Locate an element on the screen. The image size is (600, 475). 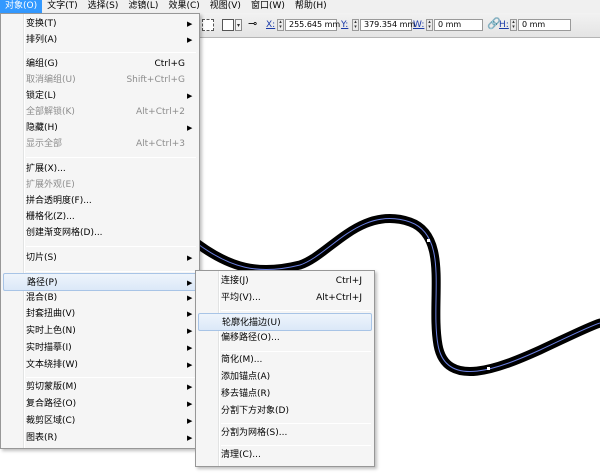
object-menu-item-arrange: 排列(A) ▶ is located at coordinates (100, 40).